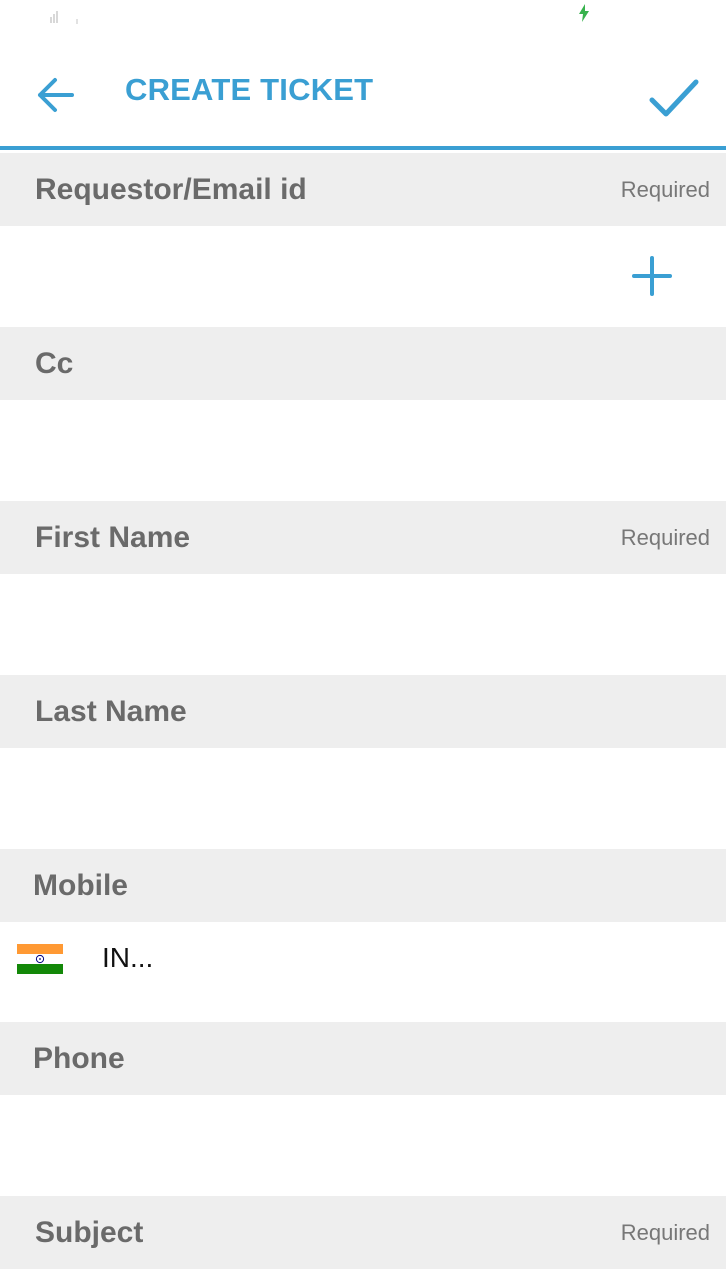  I want to click on back-arrow-icon, so click(56, 95).